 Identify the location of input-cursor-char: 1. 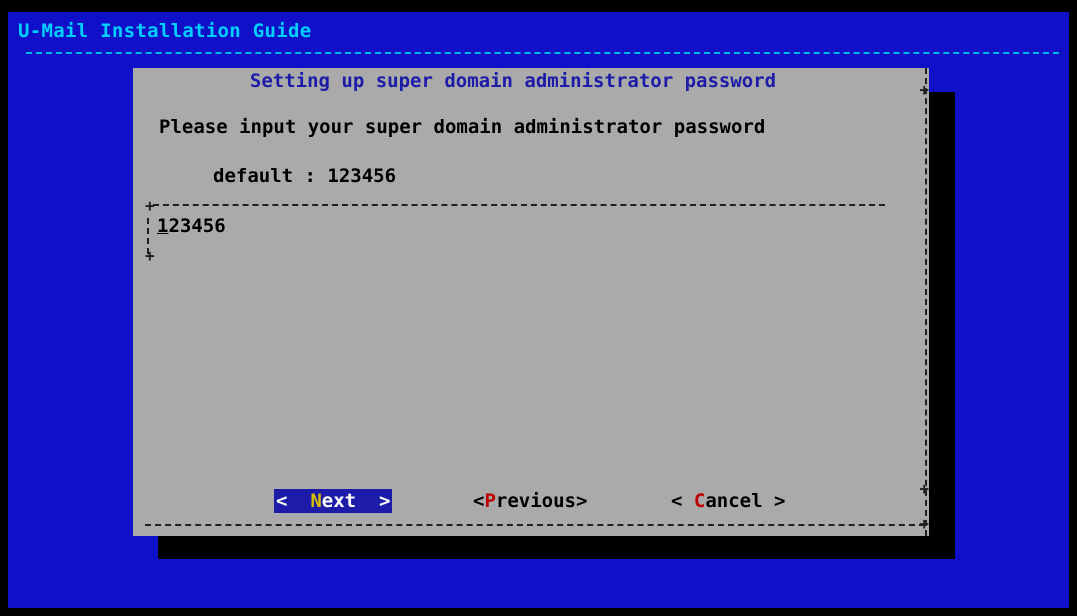
(163, 226).